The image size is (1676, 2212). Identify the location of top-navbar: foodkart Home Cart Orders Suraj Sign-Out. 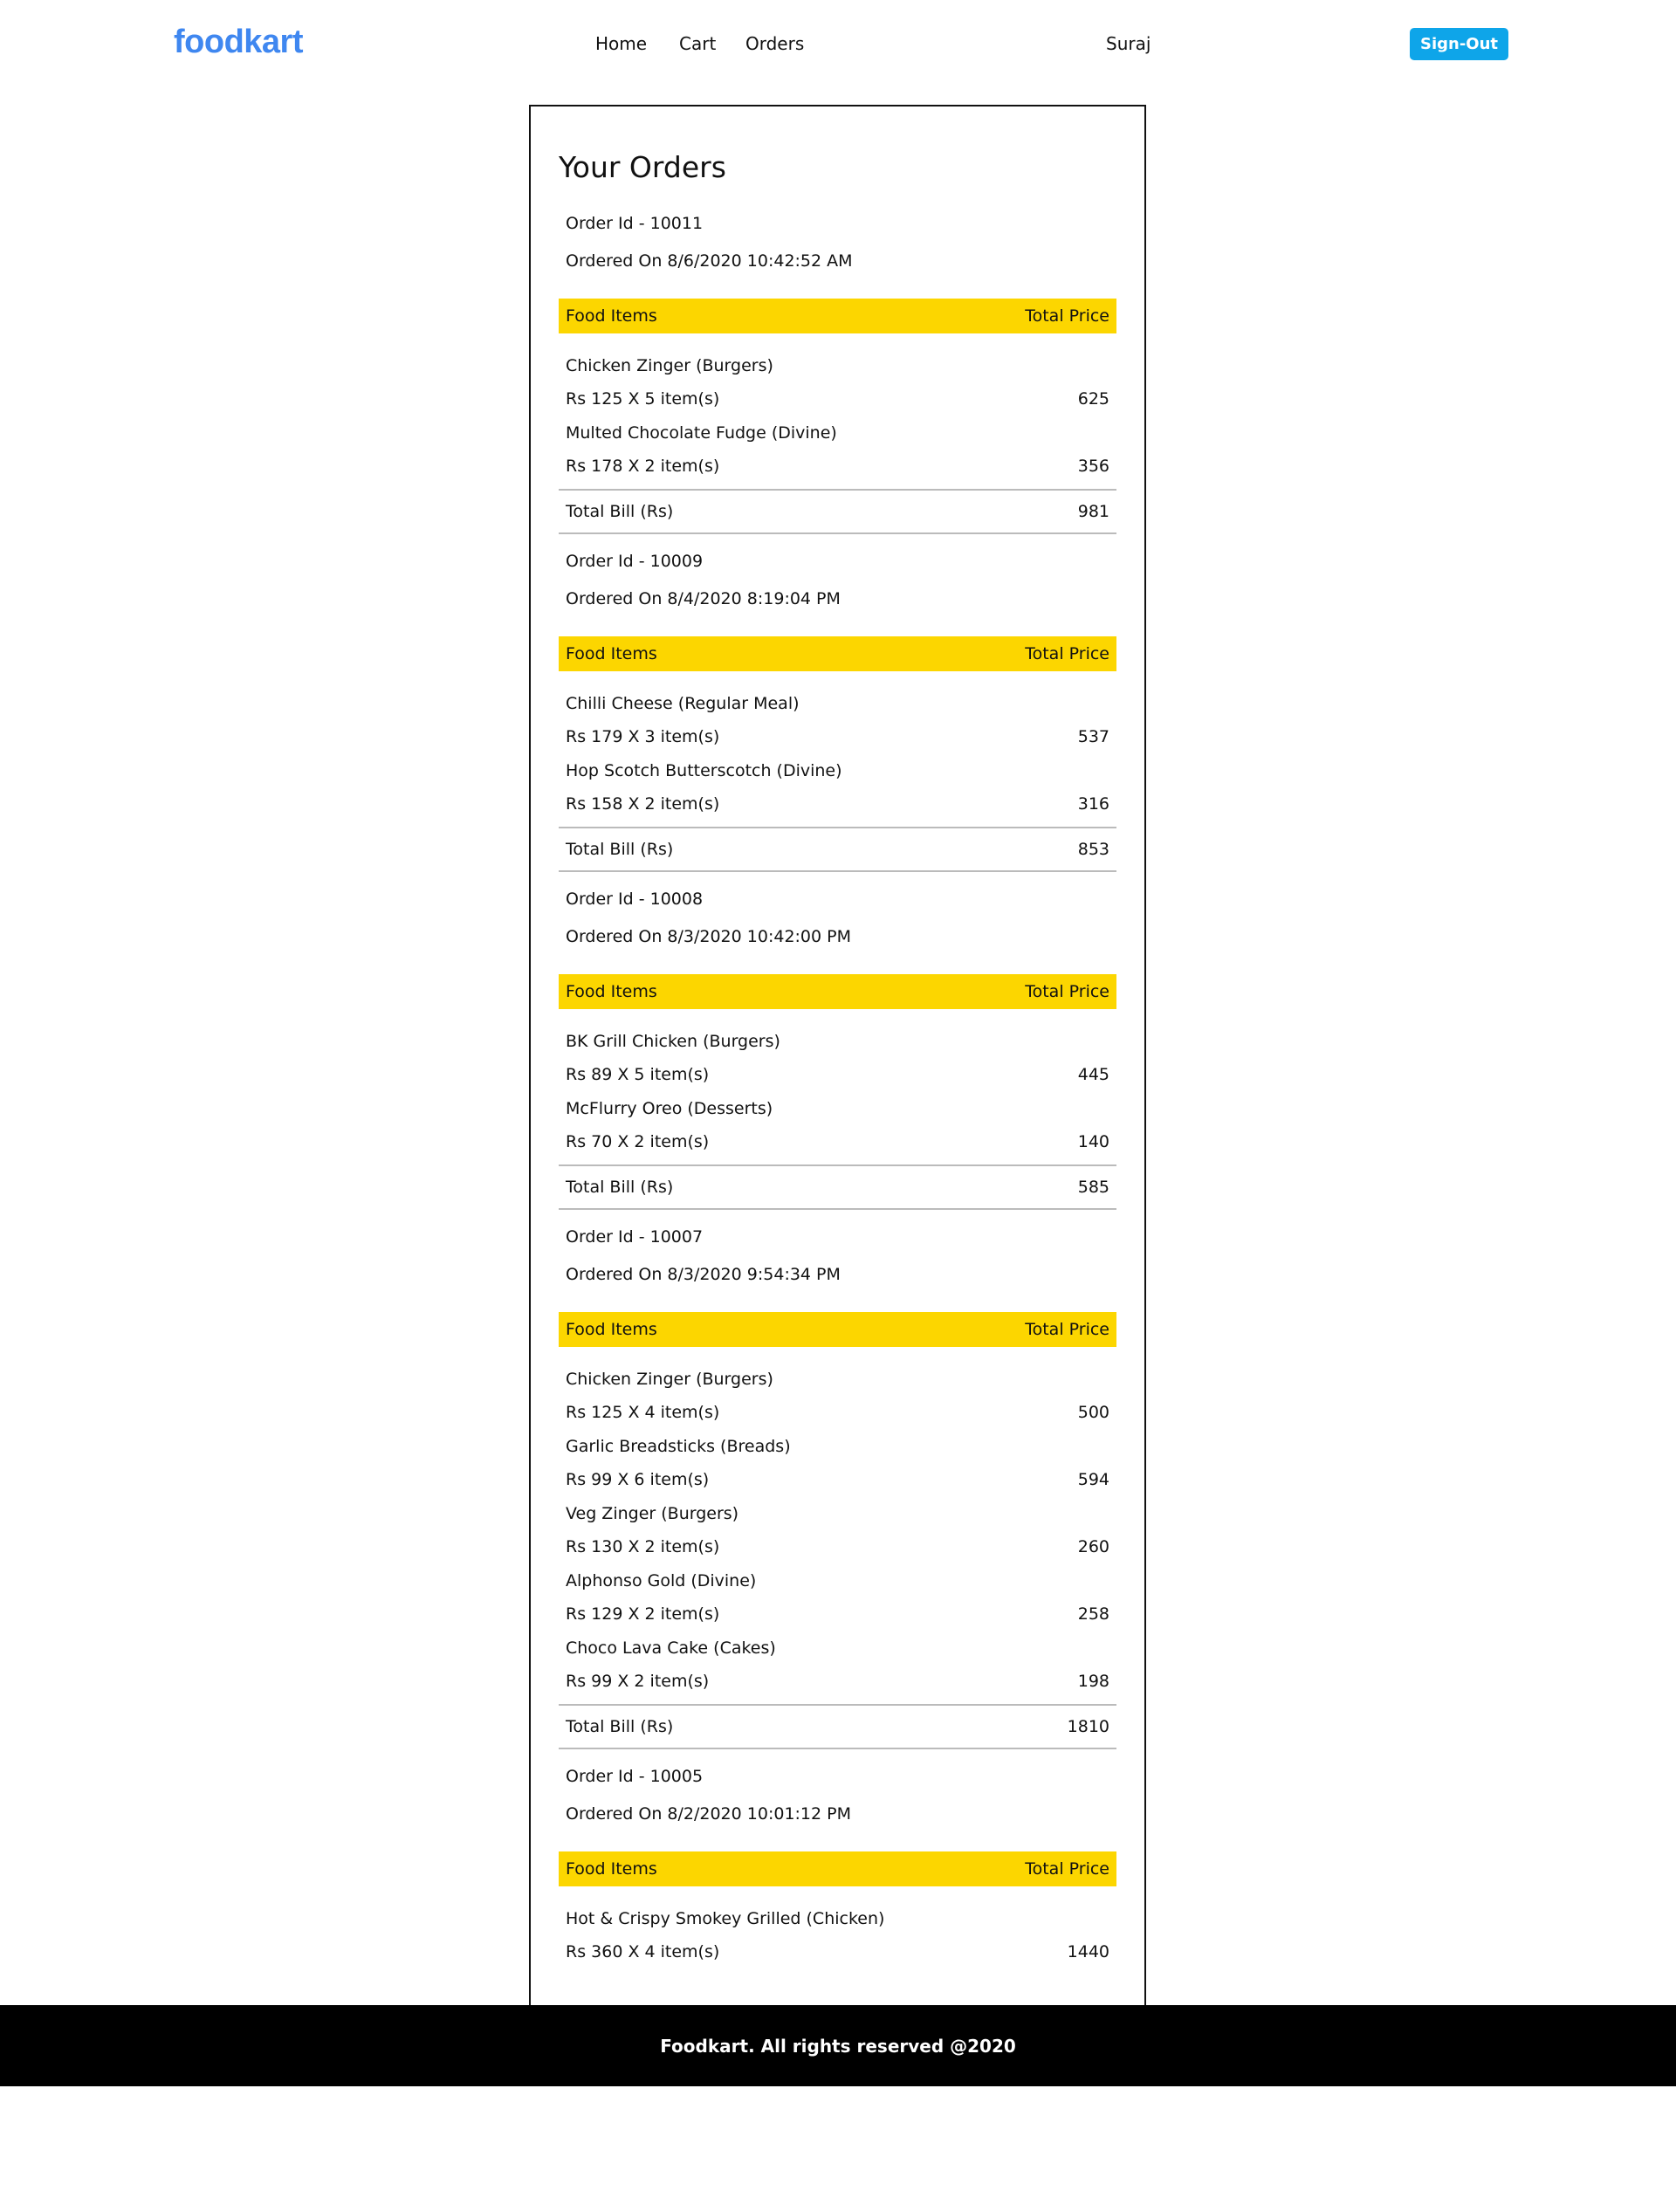
(838, 45).